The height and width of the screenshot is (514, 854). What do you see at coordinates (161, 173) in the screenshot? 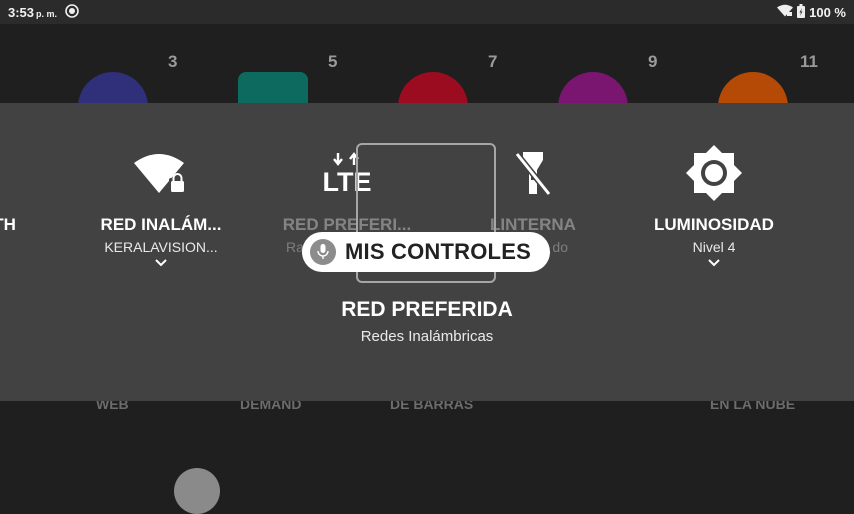
I see `wifi-lock-icon` at bounding box center [161, 173].